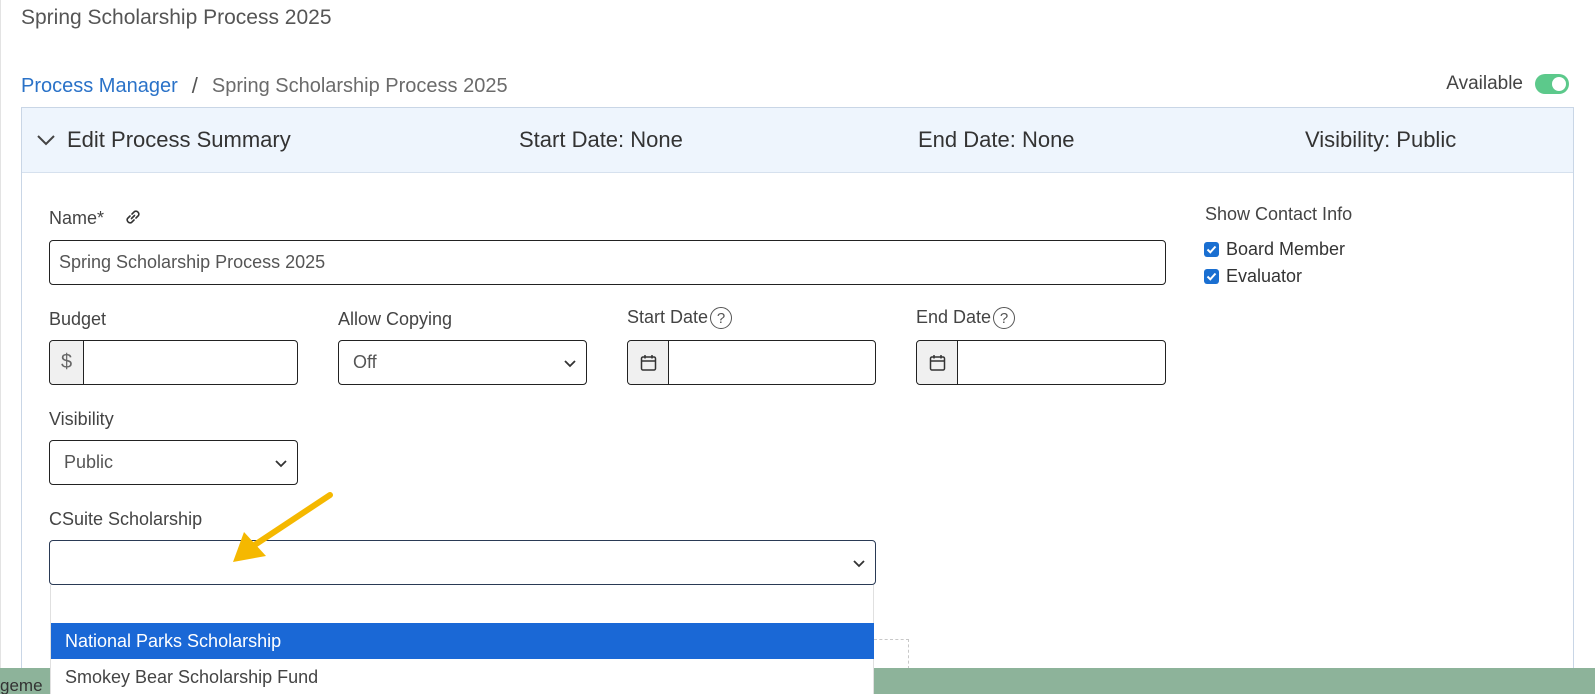 The height and width of the screenshot is (694, 1595). I want to click on evaluator-option: Evaluator, so click(1253, 276).